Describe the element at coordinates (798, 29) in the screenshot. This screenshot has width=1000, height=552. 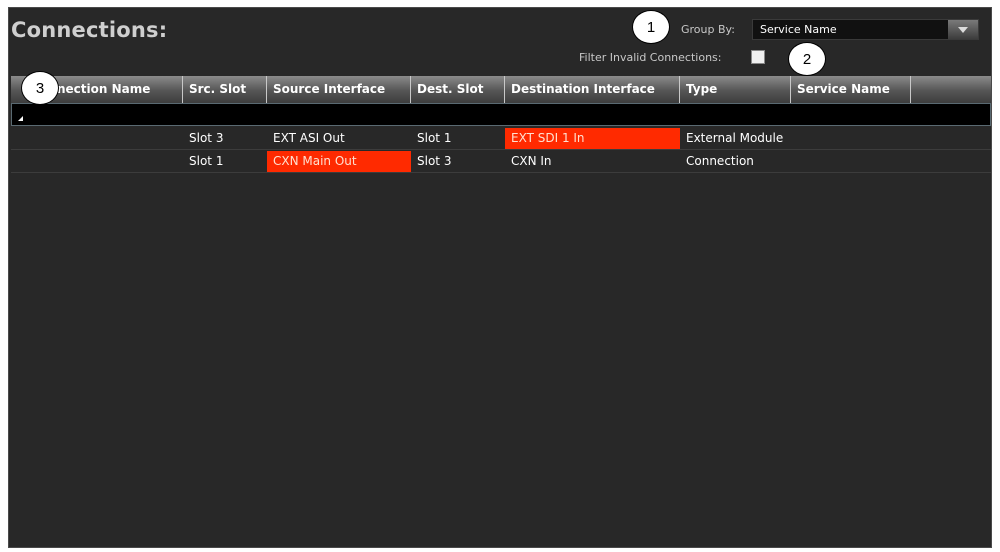
I see `group-by-value: Service Name` at that location.